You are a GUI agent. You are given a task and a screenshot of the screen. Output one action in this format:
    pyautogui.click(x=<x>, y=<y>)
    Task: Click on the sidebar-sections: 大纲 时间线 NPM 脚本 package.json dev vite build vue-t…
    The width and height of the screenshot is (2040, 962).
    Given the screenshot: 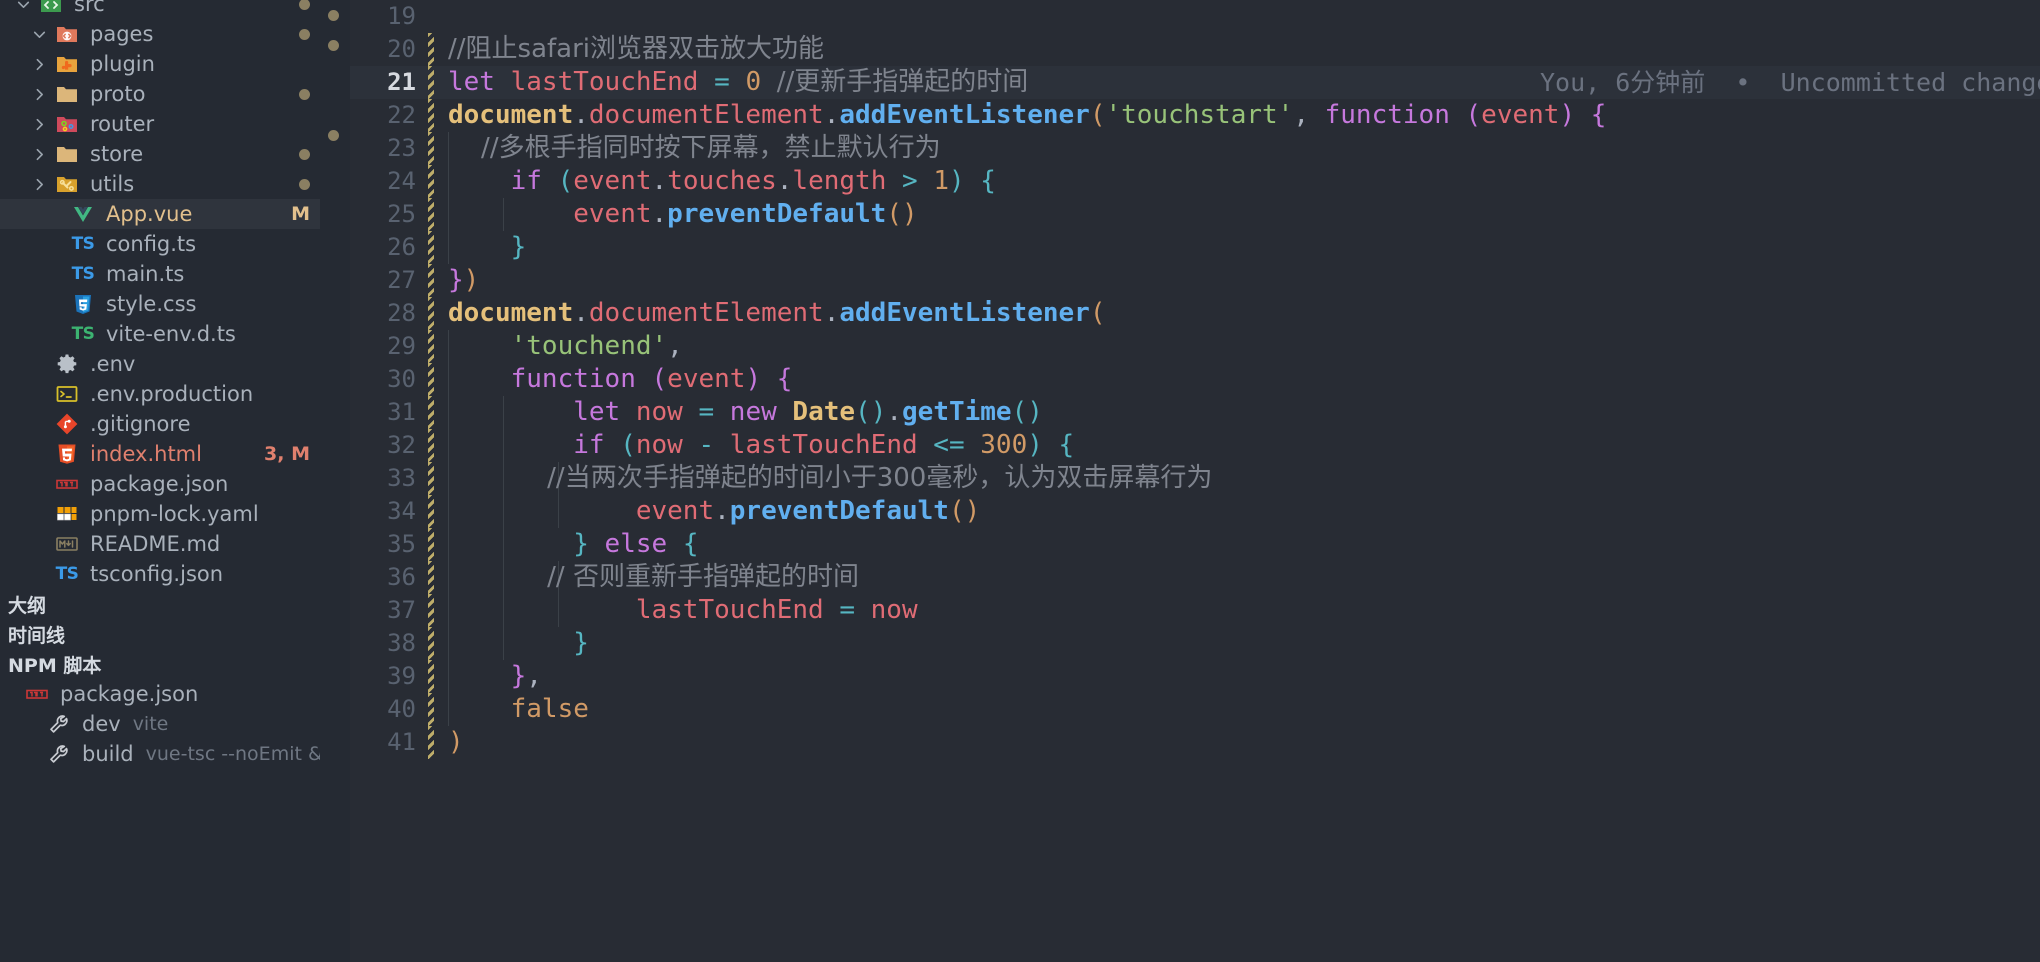 What is the action you would take?
    pyautogui.click(x=160, y=679)
    